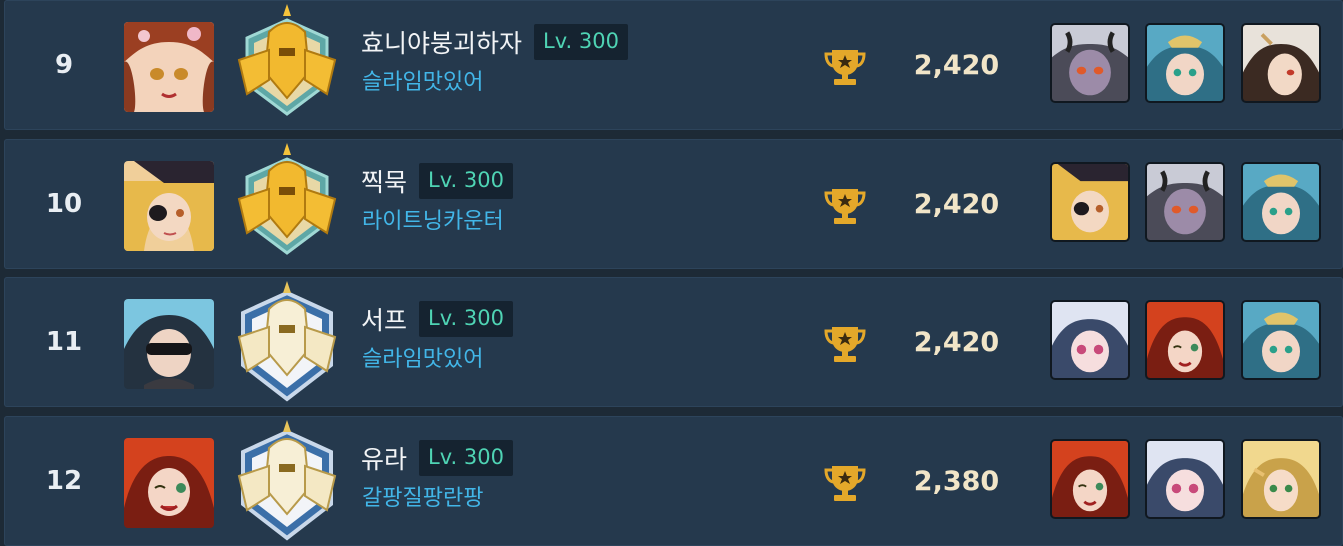 The image size is (1343, 546). Describe the element at coordinates (422, 496) in the screenshot. I see `guild-name: 갈팡질팡란팡` at that location.